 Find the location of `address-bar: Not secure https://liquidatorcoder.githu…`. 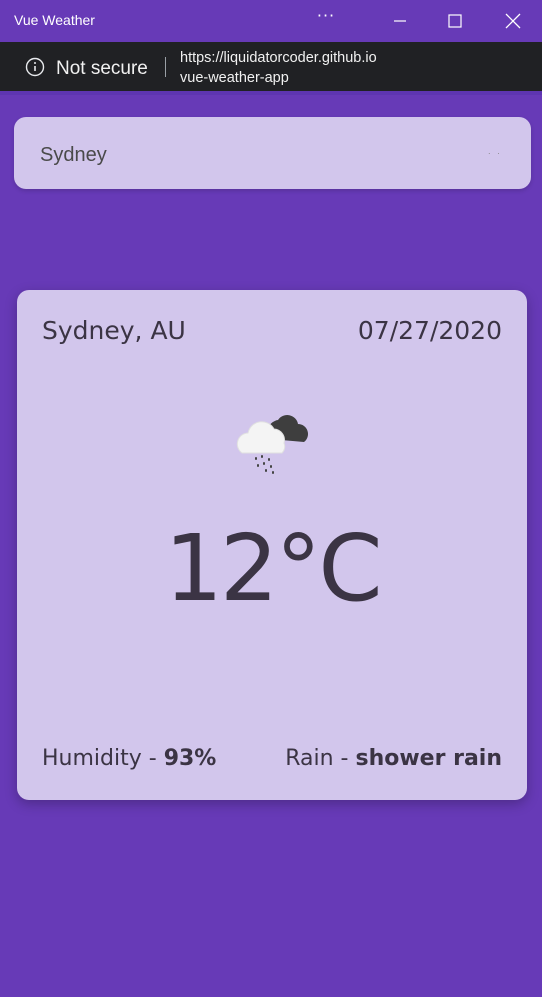

address-bar: Not secure https://liquidatorcoder.githu… is located at coordinates (271, 66).